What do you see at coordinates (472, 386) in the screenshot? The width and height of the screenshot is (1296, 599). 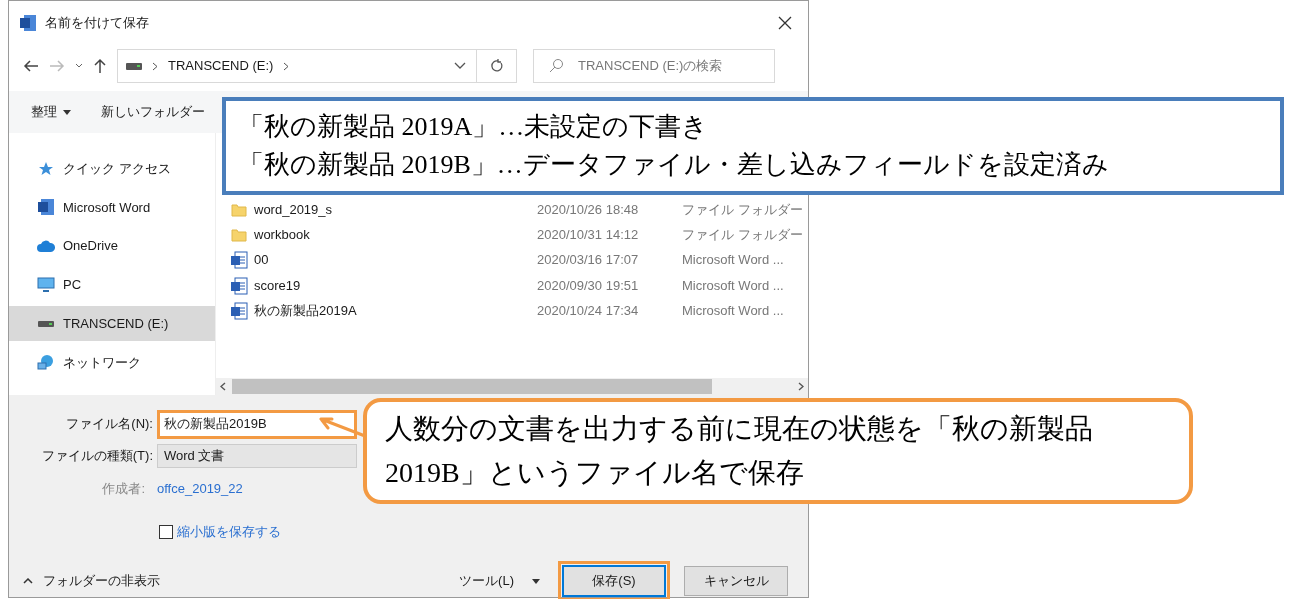 I see `scrollbar-thumb` at bounding box center [472, 386].